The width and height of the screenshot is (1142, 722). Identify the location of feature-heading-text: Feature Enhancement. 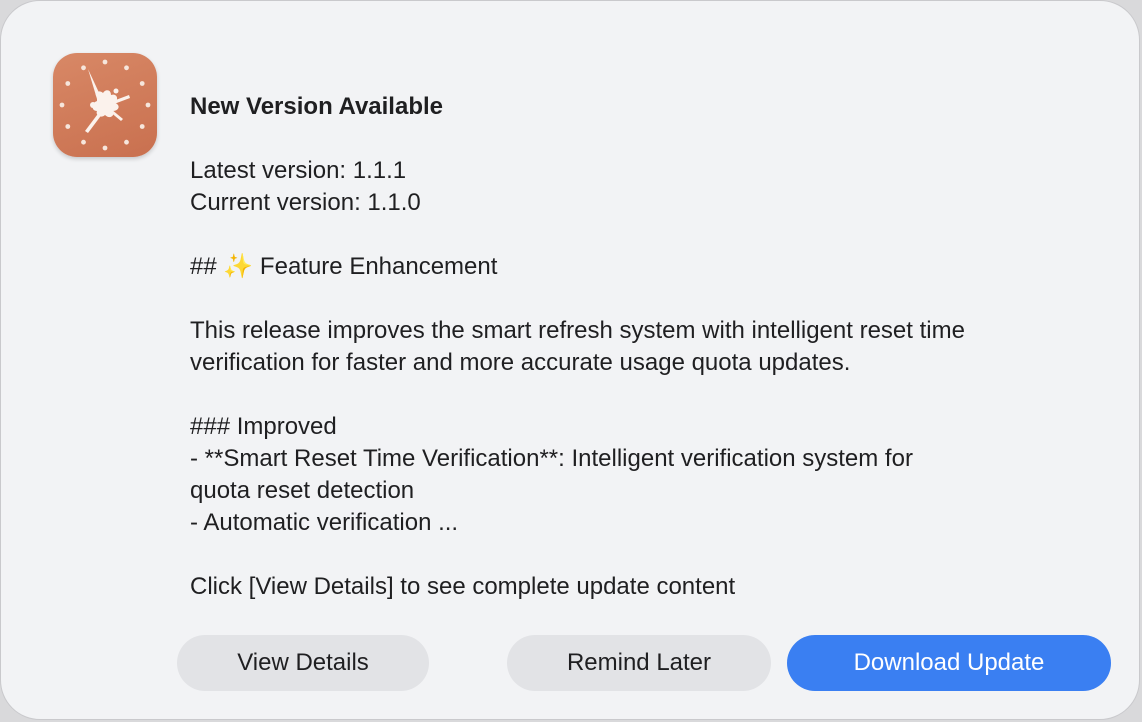
(375, 266).